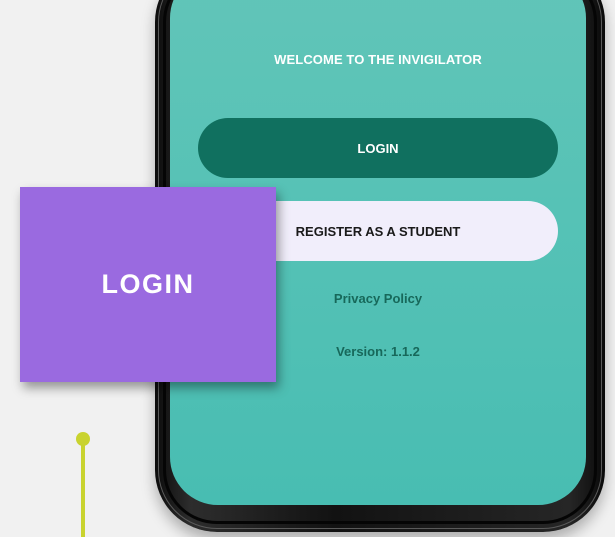 This screenshot has height=537, width=615. I want to click on feature-label-title: LOGIN, so click(148, 284).